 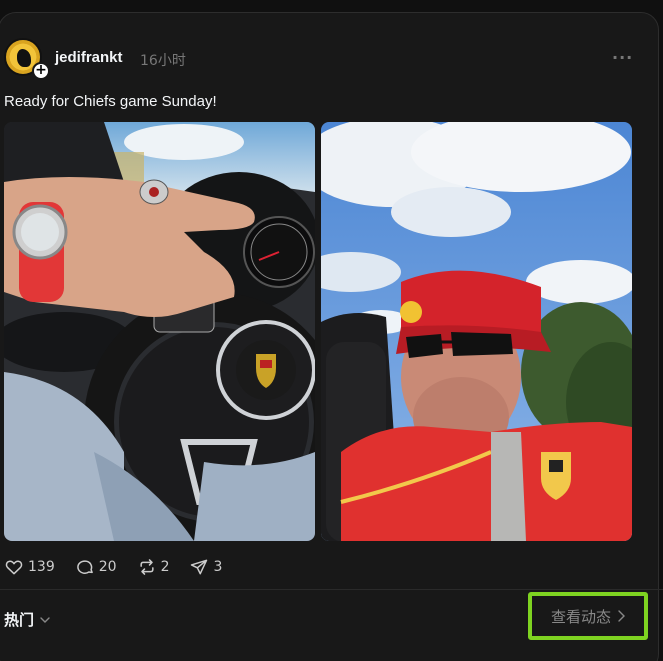 I want to click on heart-icon, so click(x=14, y=567).